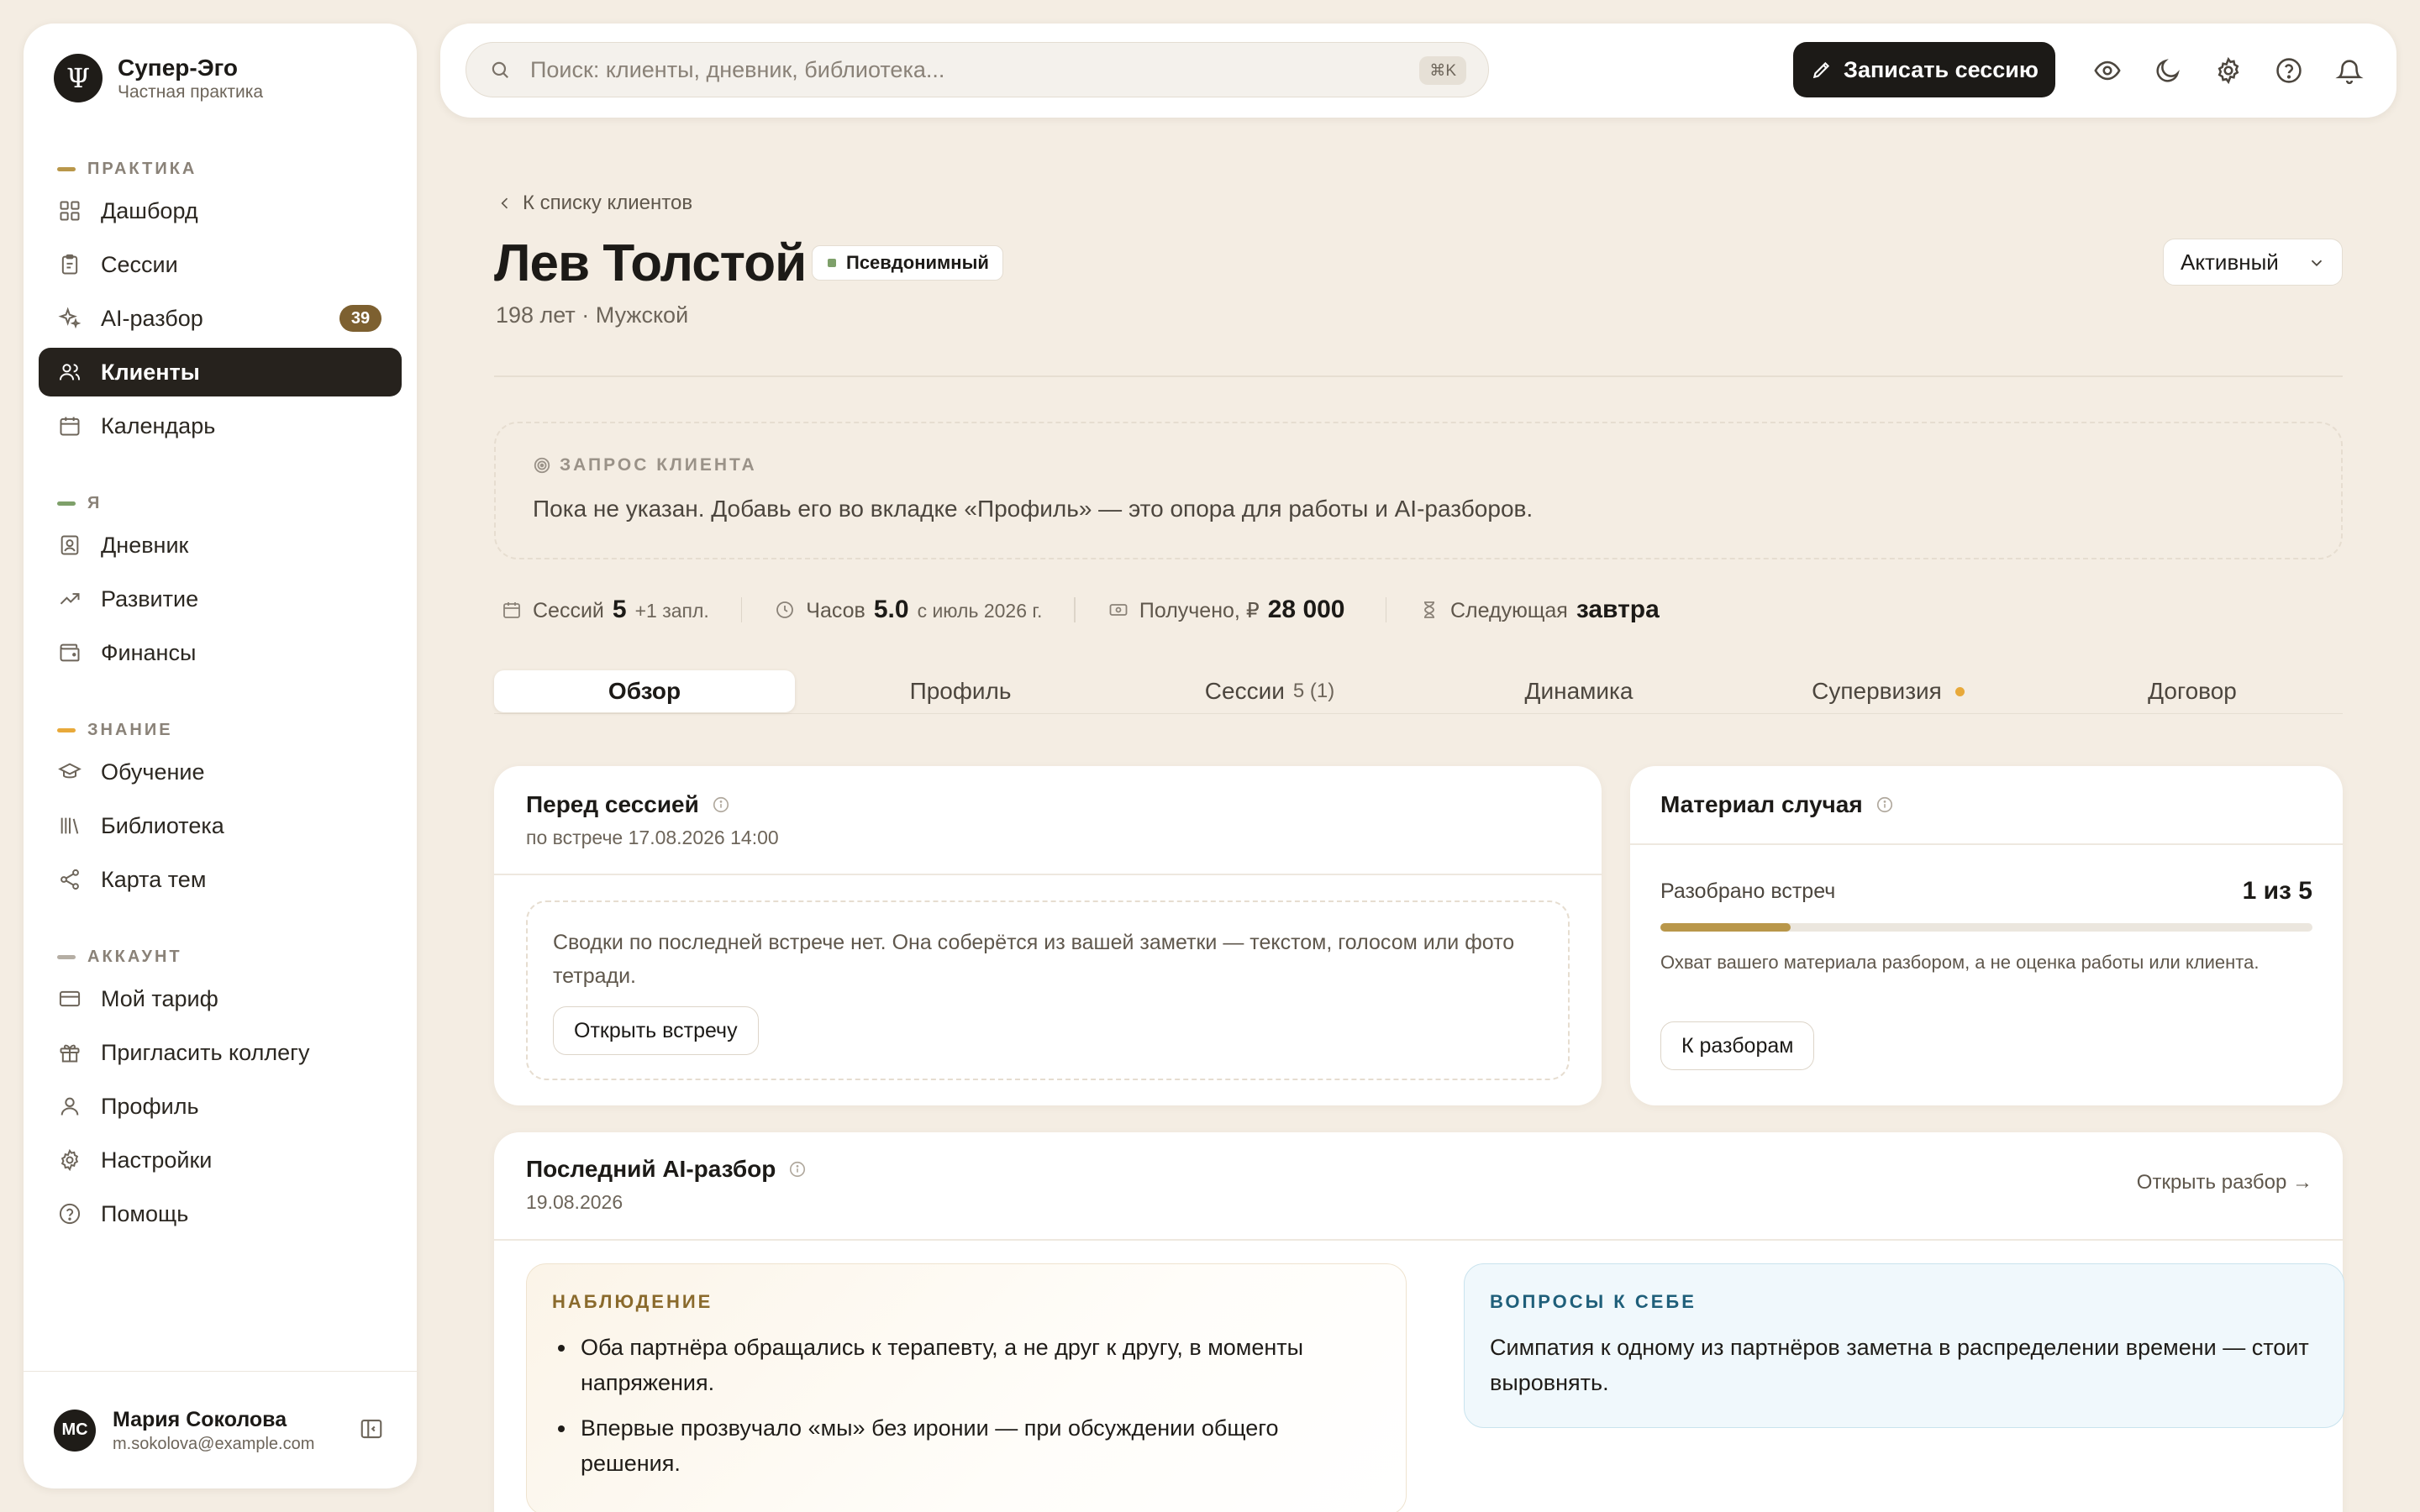 The height and width of the screenshot is (1512, 2420). I want to click on search-box: ⌘K, so click(977, 69).